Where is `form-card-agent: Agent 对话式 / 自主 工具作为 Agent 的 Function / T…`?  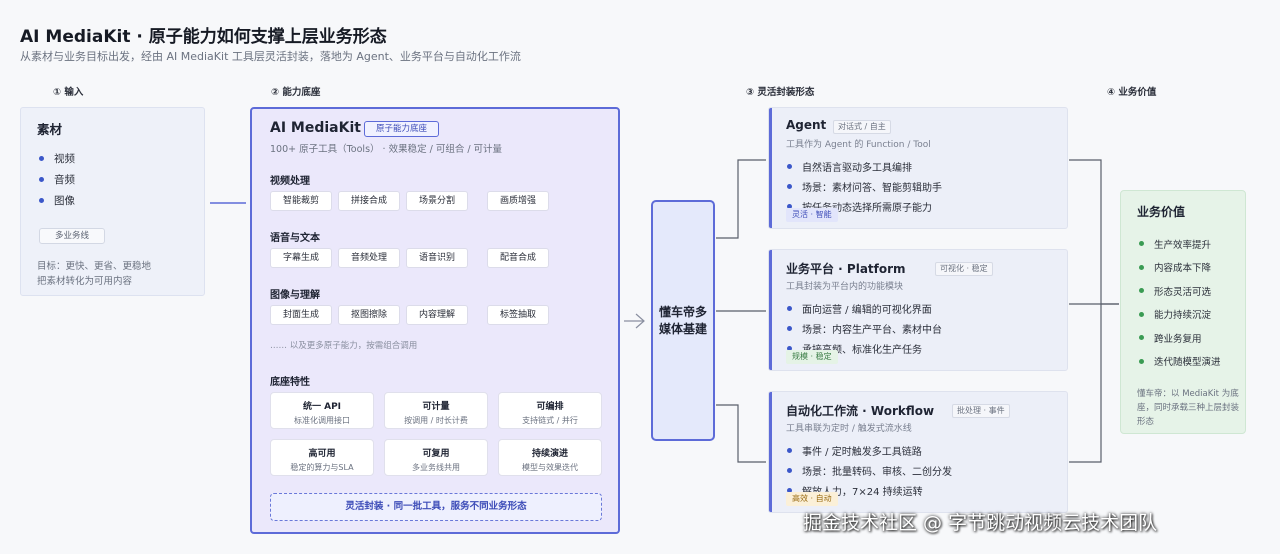
form-card-agent: Agent 对话式 / 自主 工具作为 Agent 的 Function / T… is located at coordinates (918, 168).